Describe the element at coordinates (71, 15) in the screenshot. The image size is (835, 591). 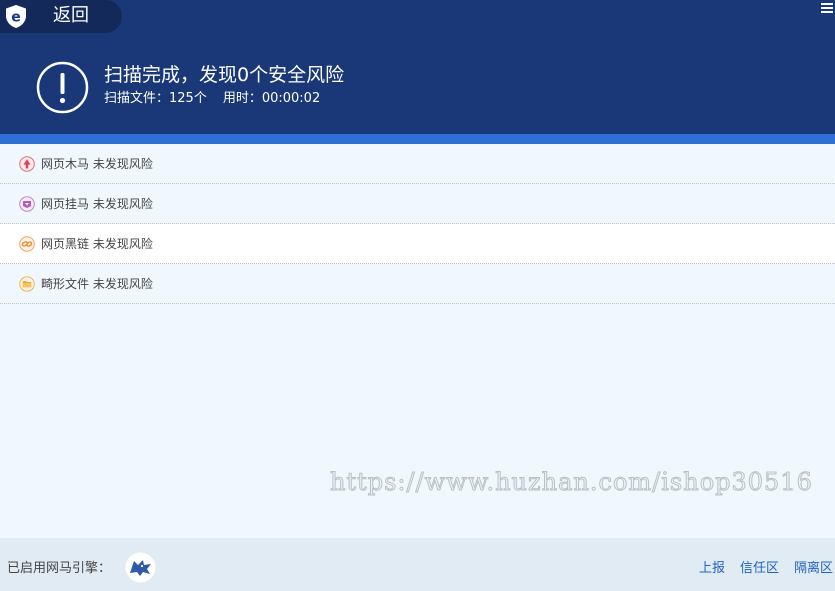
I see `back-label: 返回` at that location.